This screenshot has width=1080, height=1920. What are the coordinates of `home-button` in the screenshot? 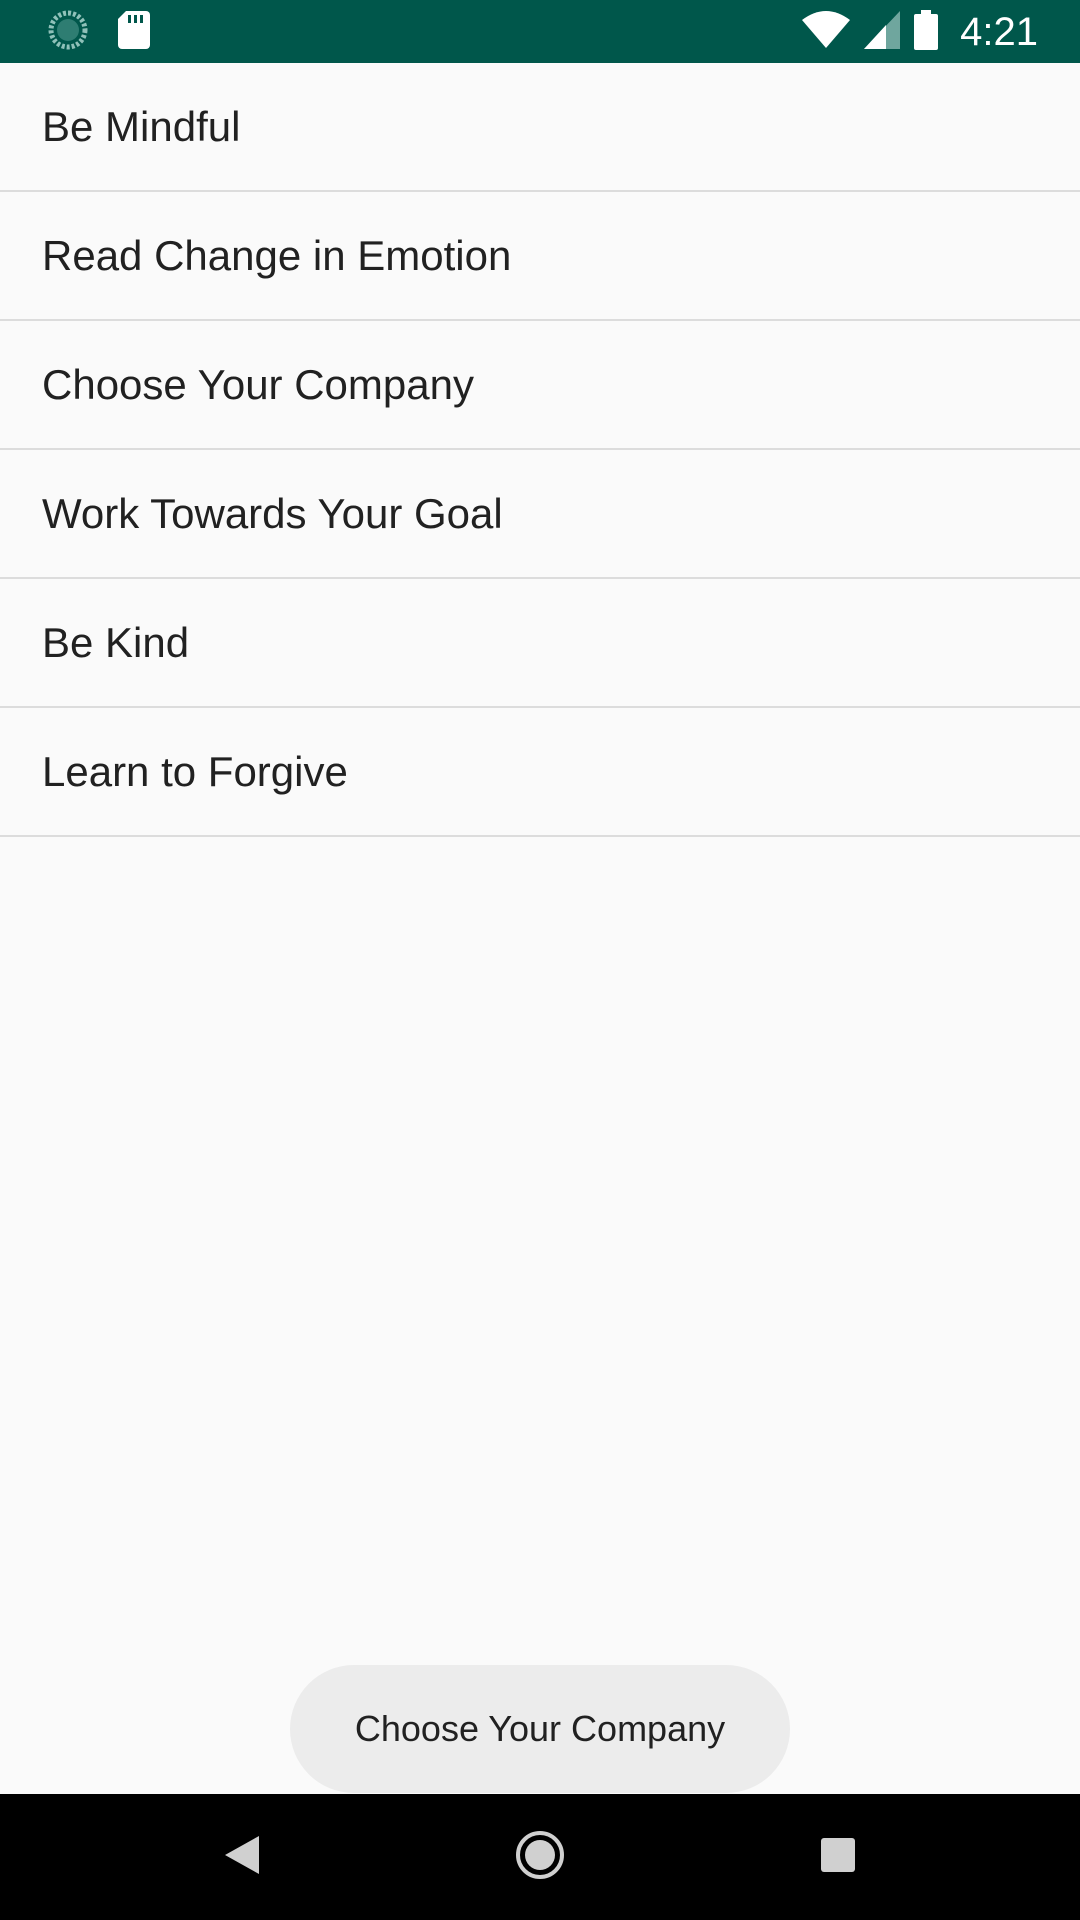 It's located at (540, 1857).